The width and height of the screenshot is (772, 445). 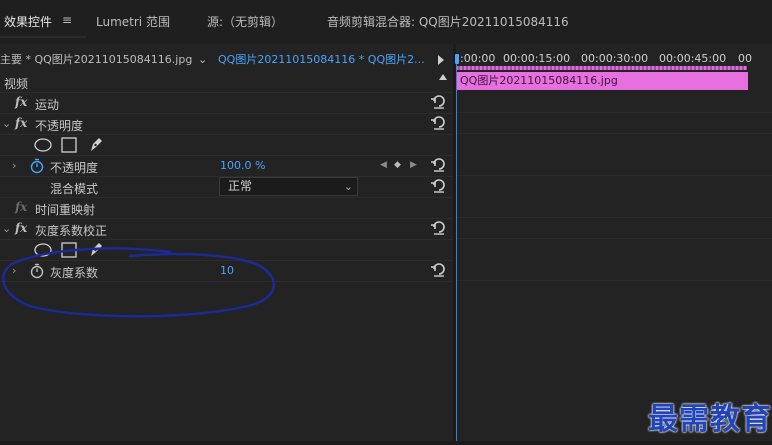 I want to click on ruler-tick: 00, so click(x=745, y=58).